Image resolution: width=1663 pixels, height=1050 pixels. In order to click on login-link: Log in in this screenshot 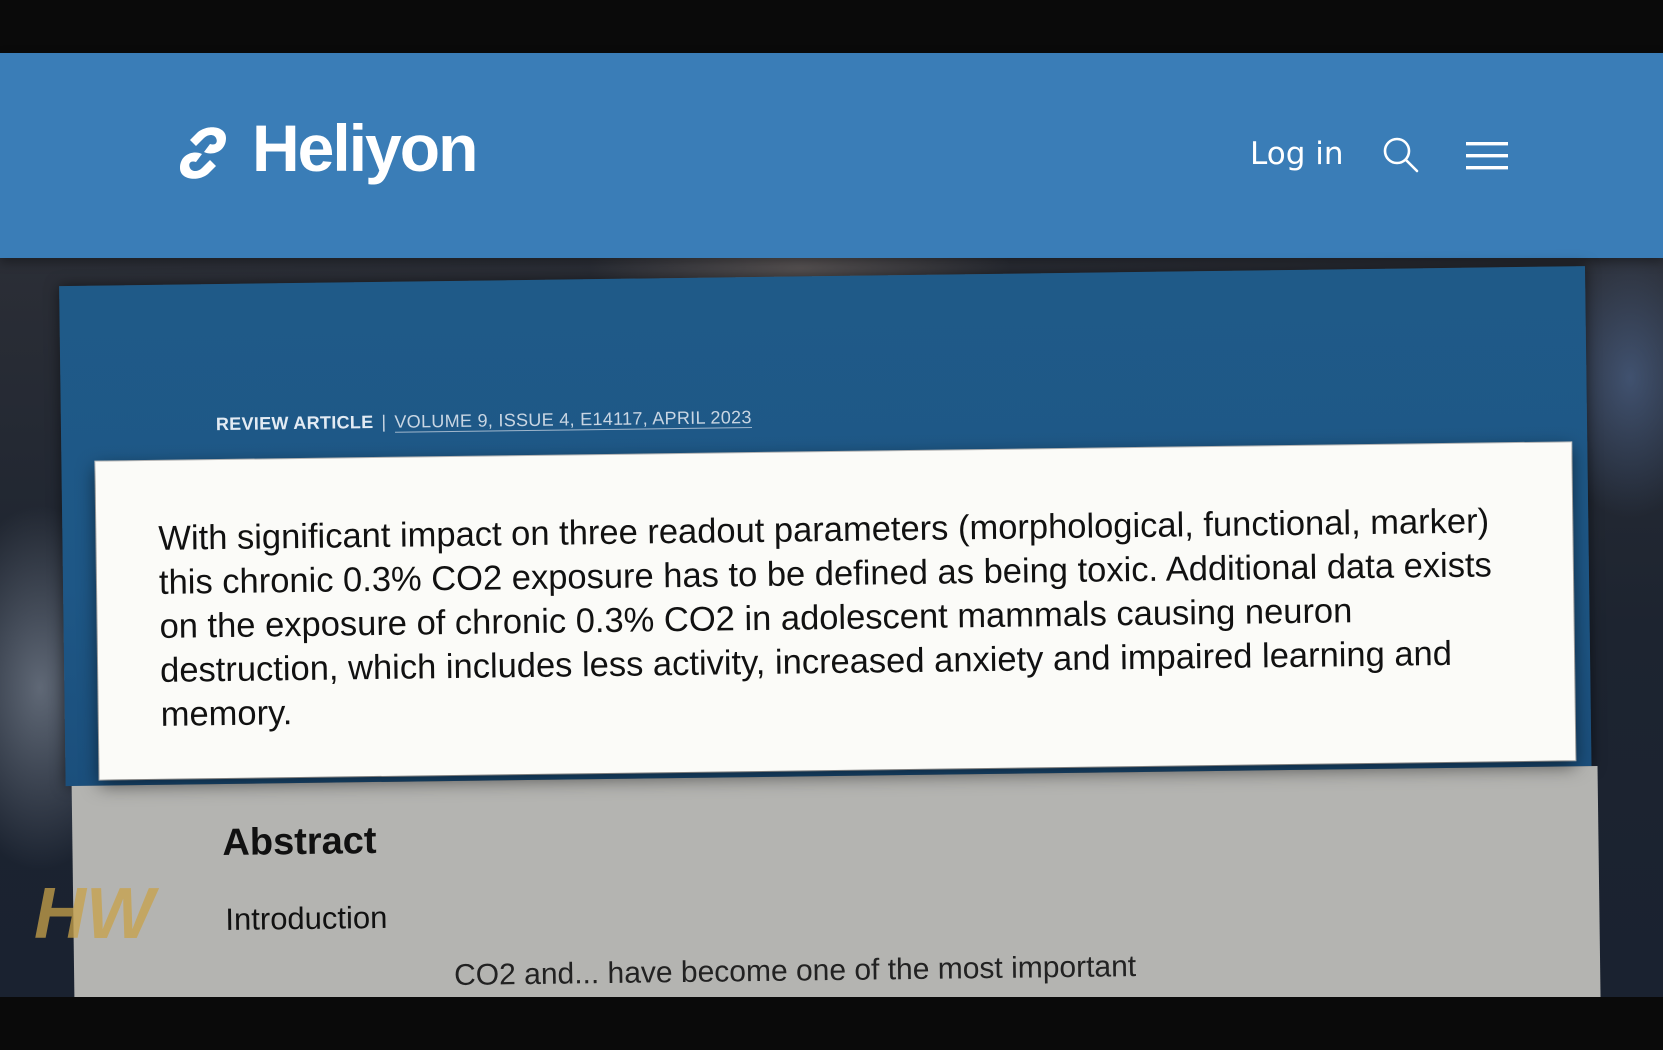, I will do `click(1296, 154)`.